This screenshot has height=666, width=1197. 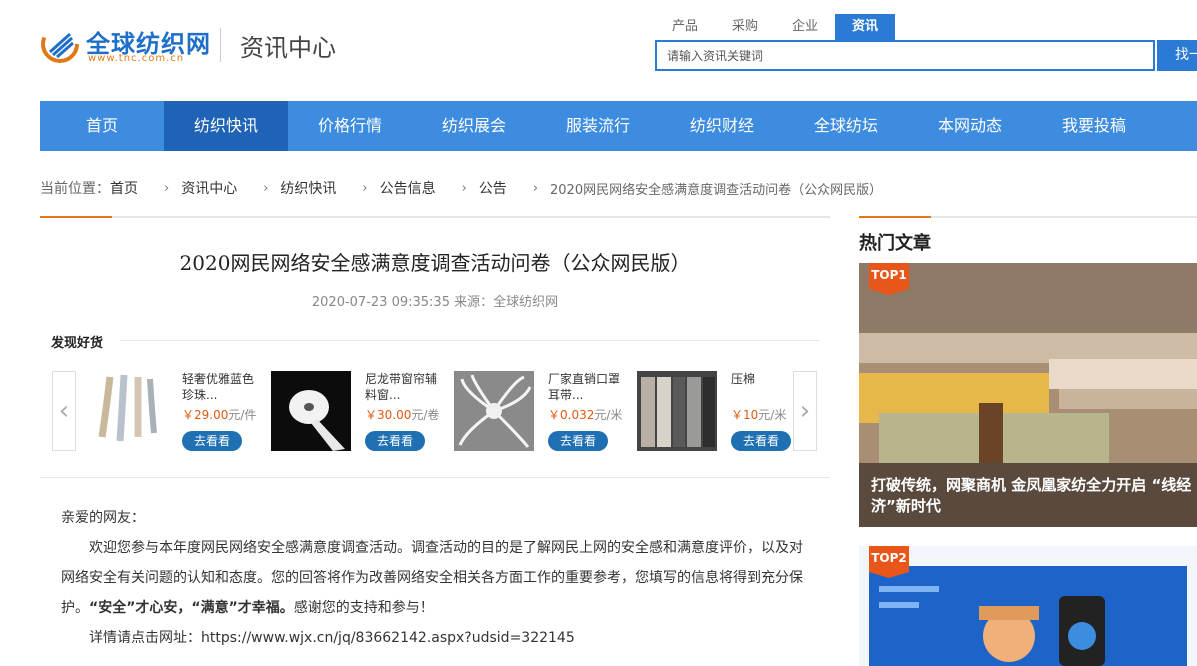 What do you see at coordinates (805, 27) in the screenshot?
I see `search-tab-companies: 企业` at bounding box center [805, 27].